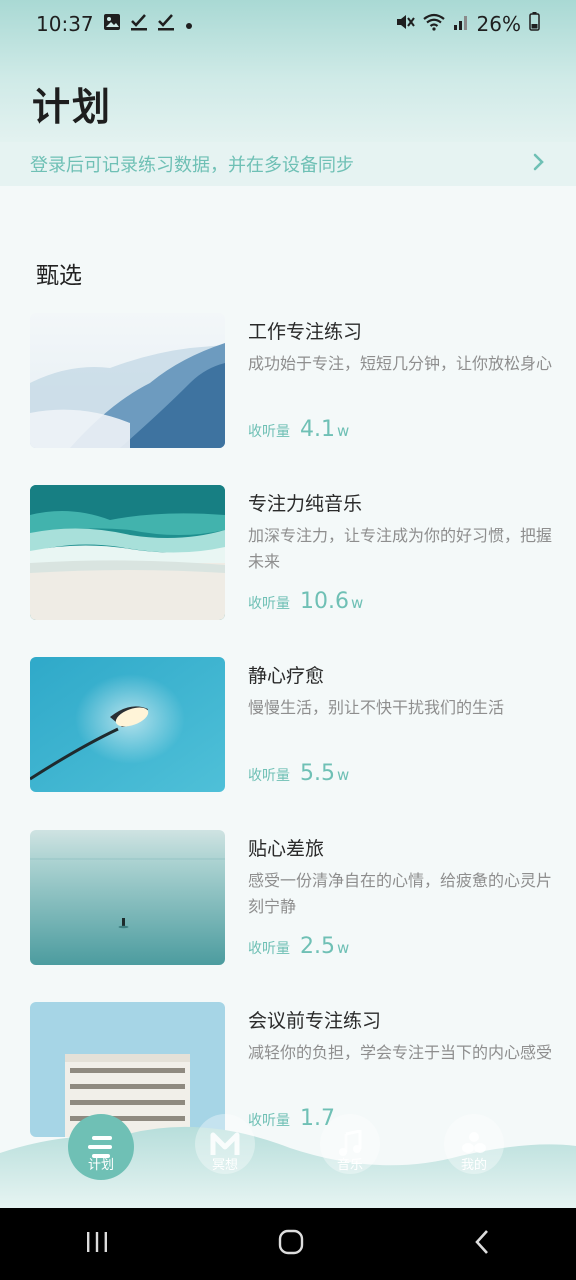  Describe the element at coordinates (225, 1144) in the screenshot. I see `nav-tab-meditation: 冥想` at that location.